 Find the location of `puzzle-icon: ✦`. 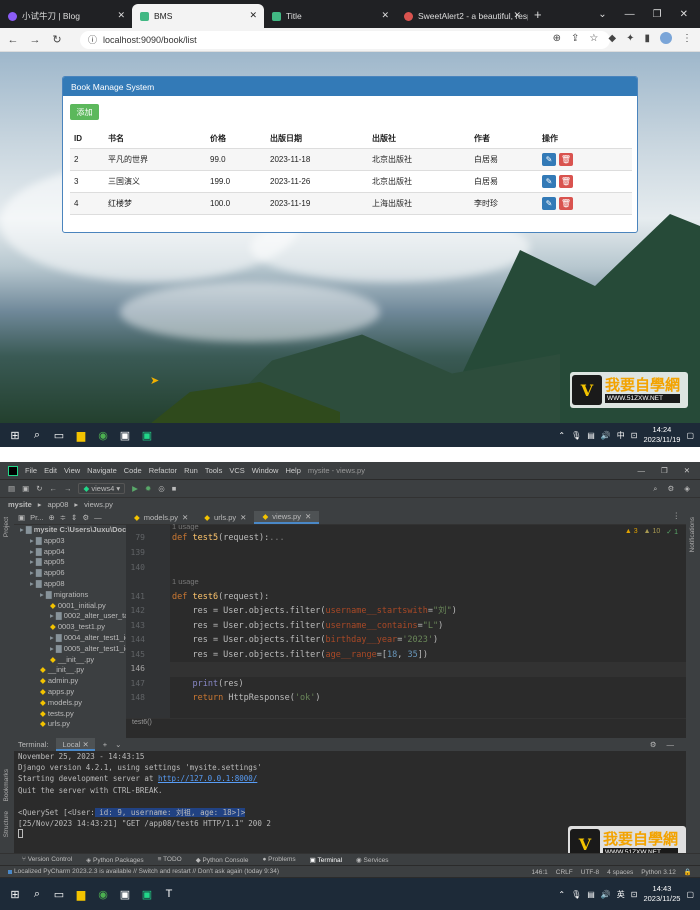

puzzle-icon: ✦ is located at coordinates (630, 38).